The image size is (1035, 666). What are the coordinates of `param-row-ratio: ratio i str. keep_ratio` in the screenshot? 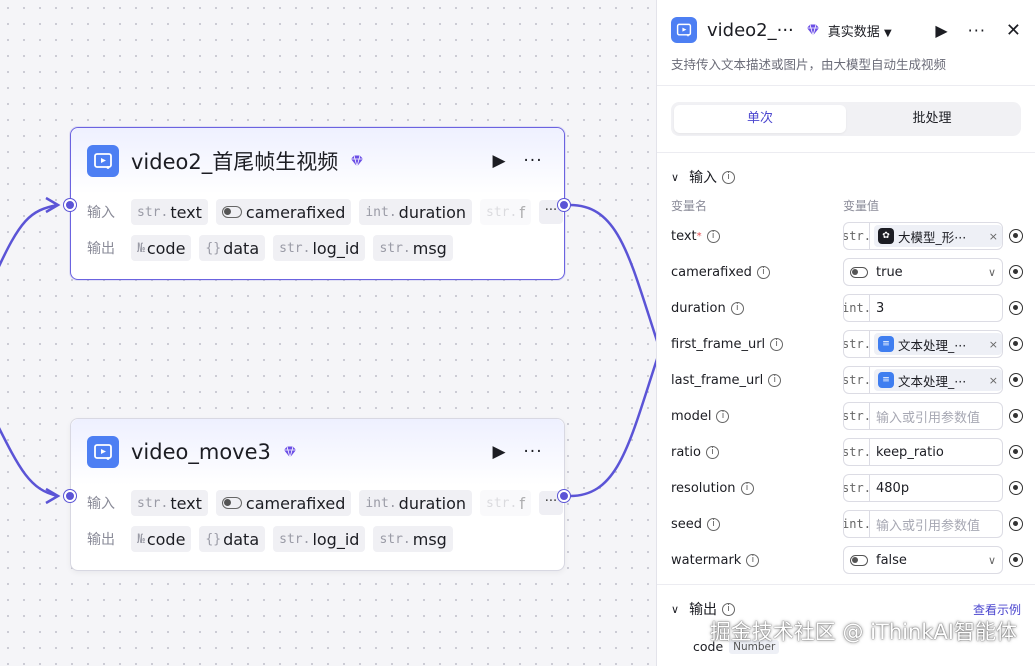 It's located at (846, 452).